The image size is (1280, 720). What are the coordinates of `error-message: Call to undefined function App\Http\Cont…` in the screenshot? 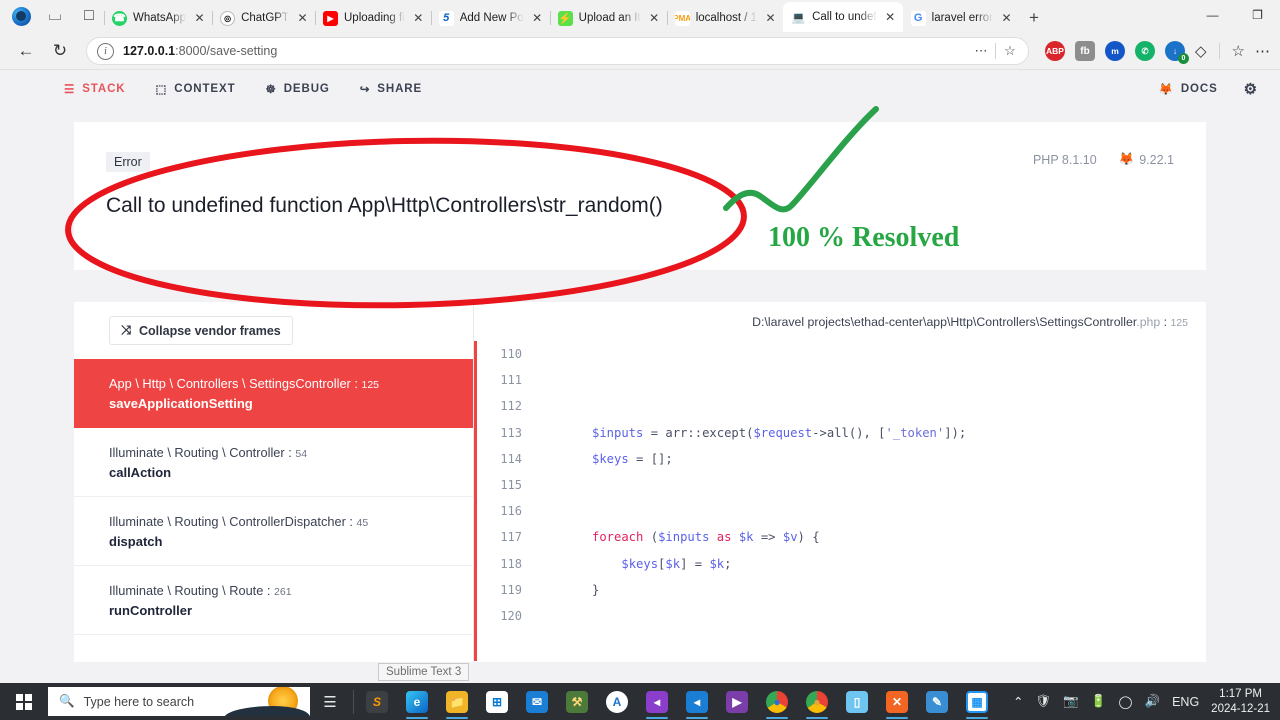 It's located at (384, 205).